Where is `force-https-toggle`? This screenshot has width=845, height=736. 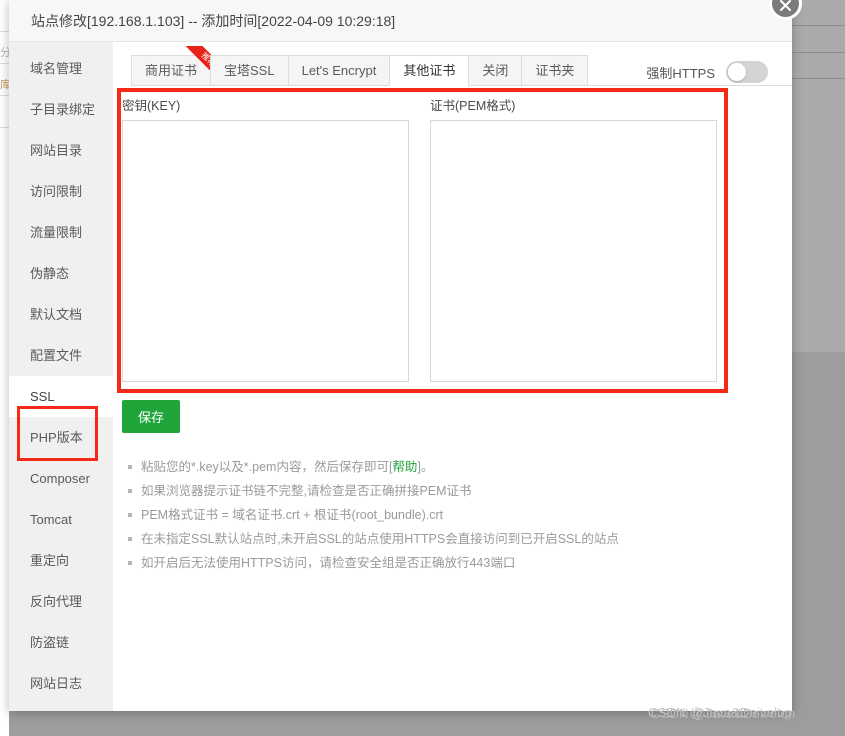 force-https-toggle is located at coordinates (747, 72).